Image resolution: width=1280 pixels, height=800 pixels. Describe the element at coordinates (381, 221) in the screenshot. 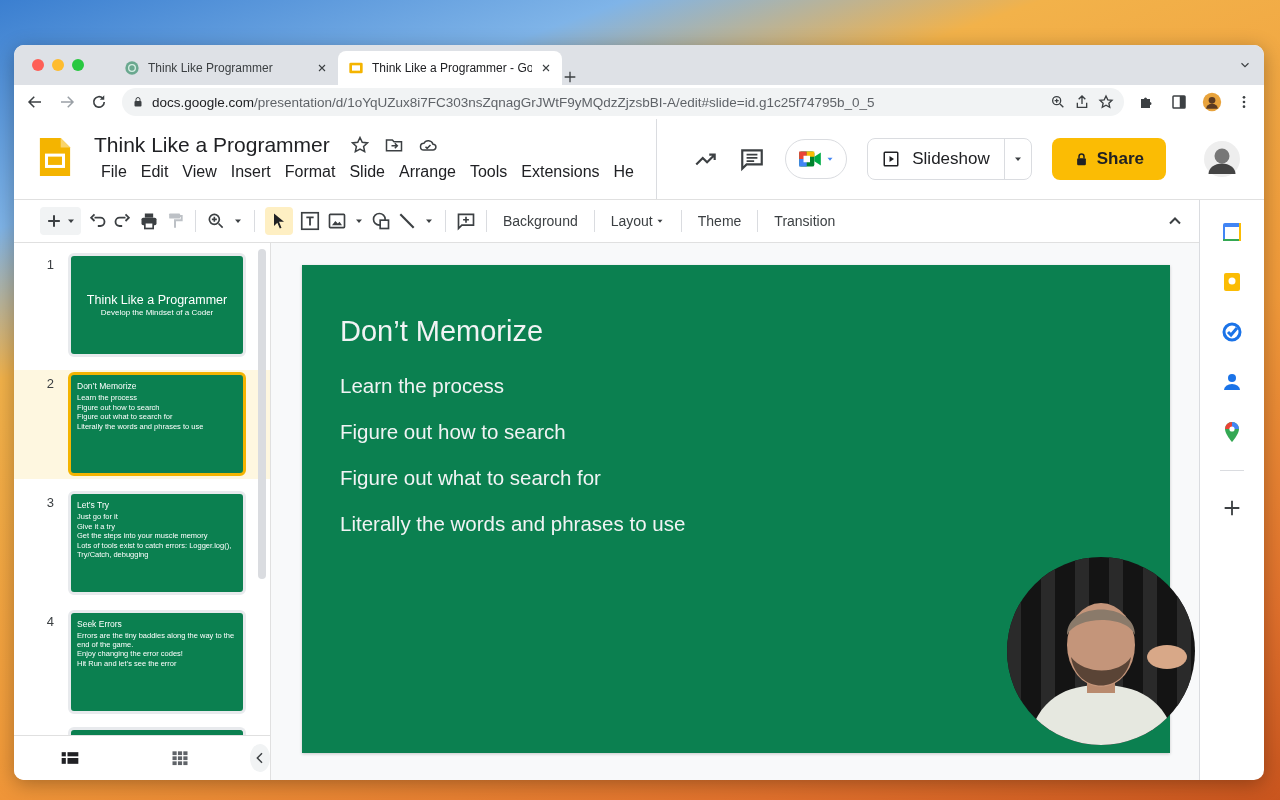

I see `shapes-icon` at that location.